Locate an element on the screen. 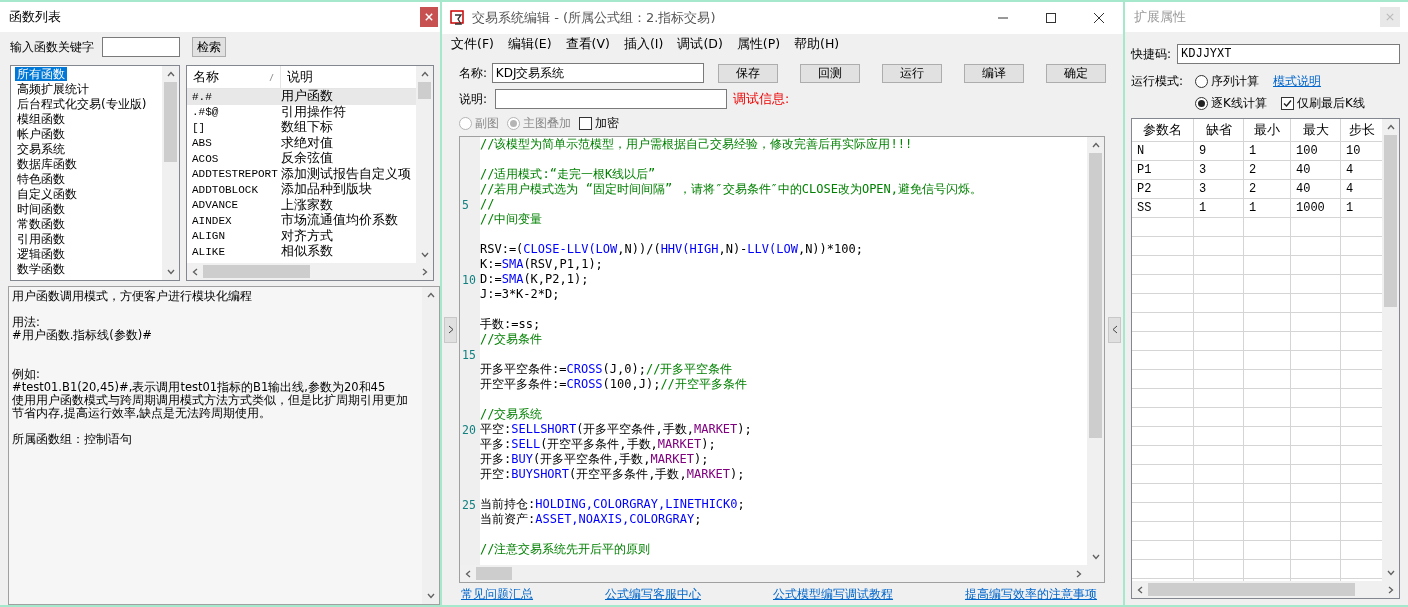 The height and width of the screenshot is (607, 1408). help-link: 常见问题汇总 is located at coordinates (497, 594).